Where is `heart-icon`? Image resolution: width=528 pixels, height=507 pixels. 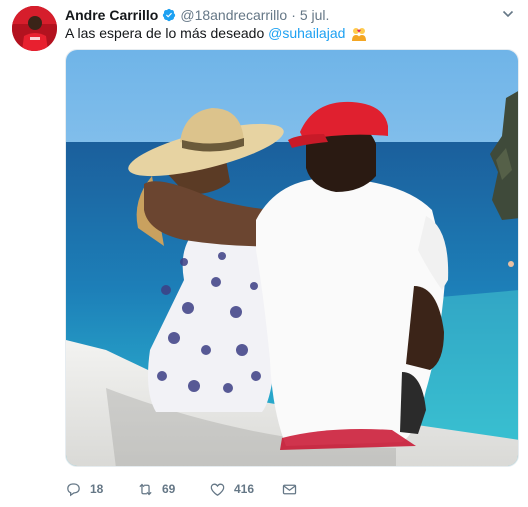
heart-icon is located at coordinates (217, 489).